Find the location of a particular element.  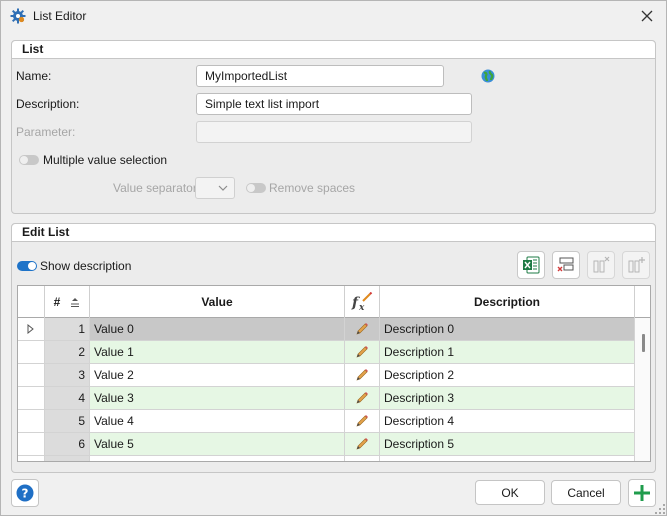

row-number-cell: 2 is located at coordinates (67, 352).